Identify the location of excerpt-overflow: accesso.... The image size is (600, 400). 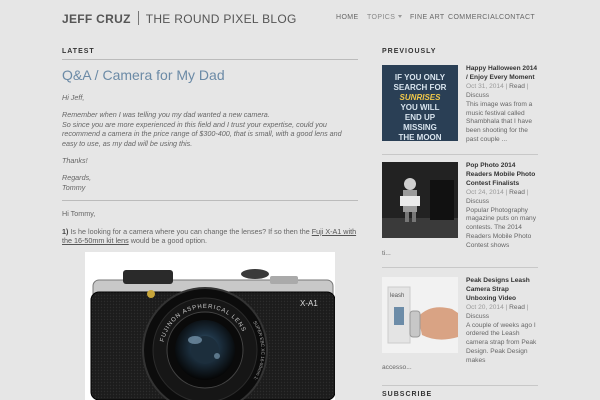
(397, 367).